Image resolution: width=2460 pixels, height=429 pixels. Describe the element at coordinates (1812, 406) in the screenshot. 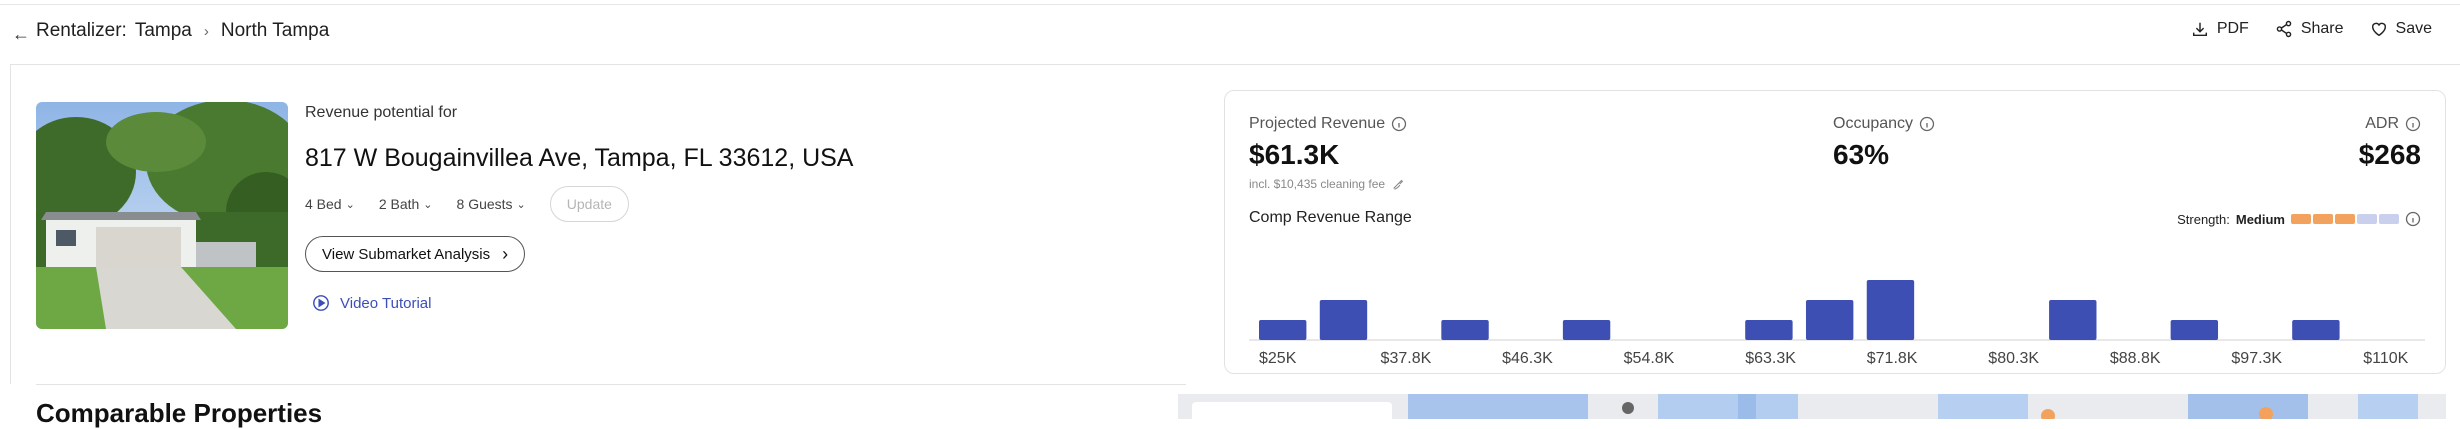

I see `comparables-map` at that location.